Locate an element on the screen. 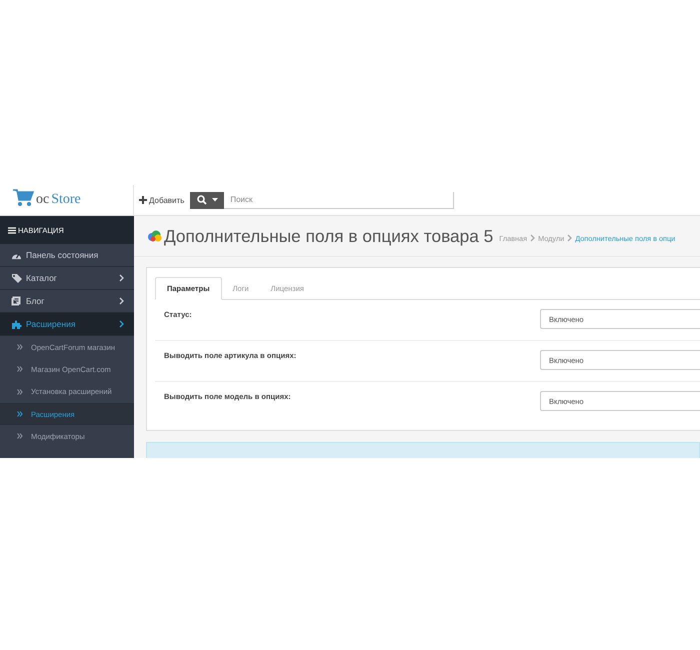 This screenshot has height=650, width=700. add-button: Добавить is located at coordinates (164, 200).